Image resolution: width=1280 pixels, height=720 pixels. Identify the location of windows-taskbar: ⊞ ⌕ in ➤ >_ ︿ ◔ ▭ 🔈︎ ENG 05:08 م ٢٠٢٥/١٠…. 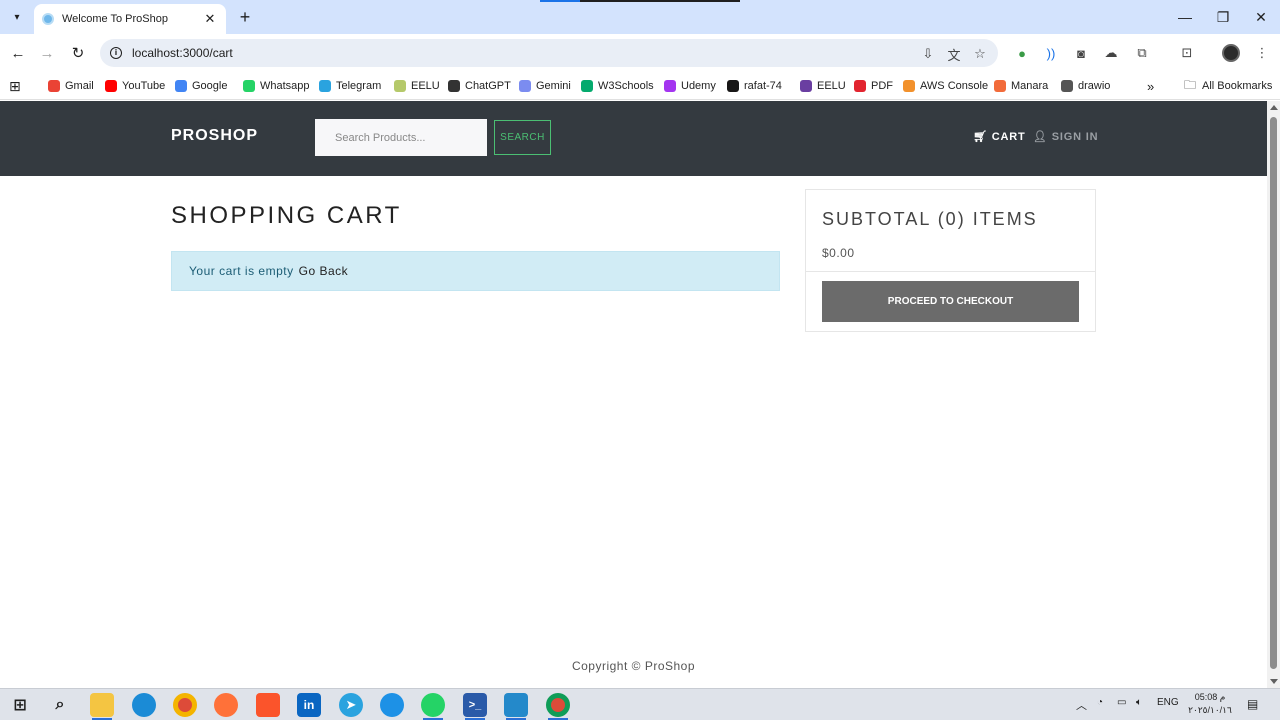
(640, 704).